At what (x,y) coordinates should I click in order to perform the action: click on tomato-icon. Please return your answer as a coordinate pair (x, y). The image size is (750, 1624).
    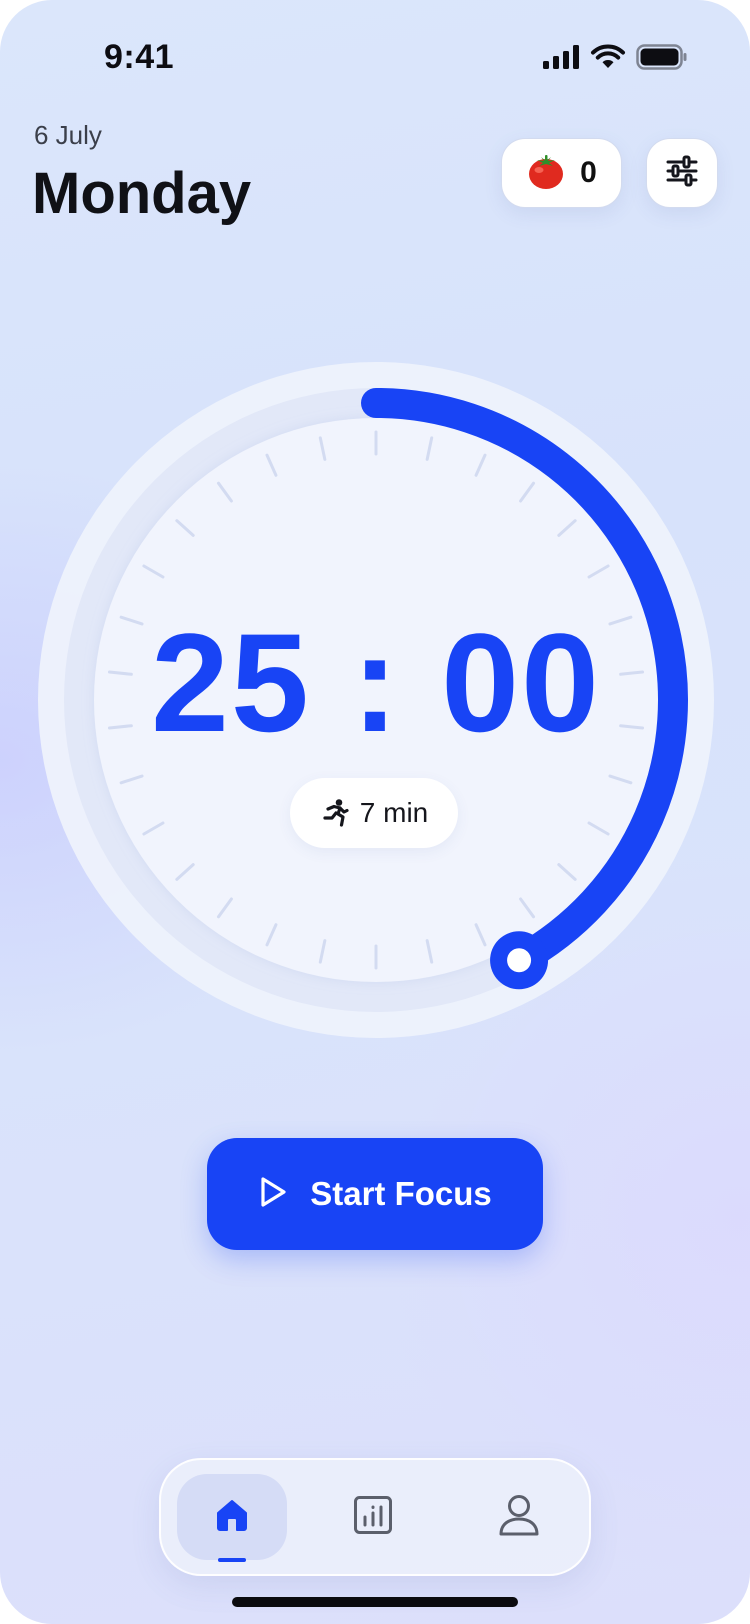
    Looking at the image, I should click on (546, 173).